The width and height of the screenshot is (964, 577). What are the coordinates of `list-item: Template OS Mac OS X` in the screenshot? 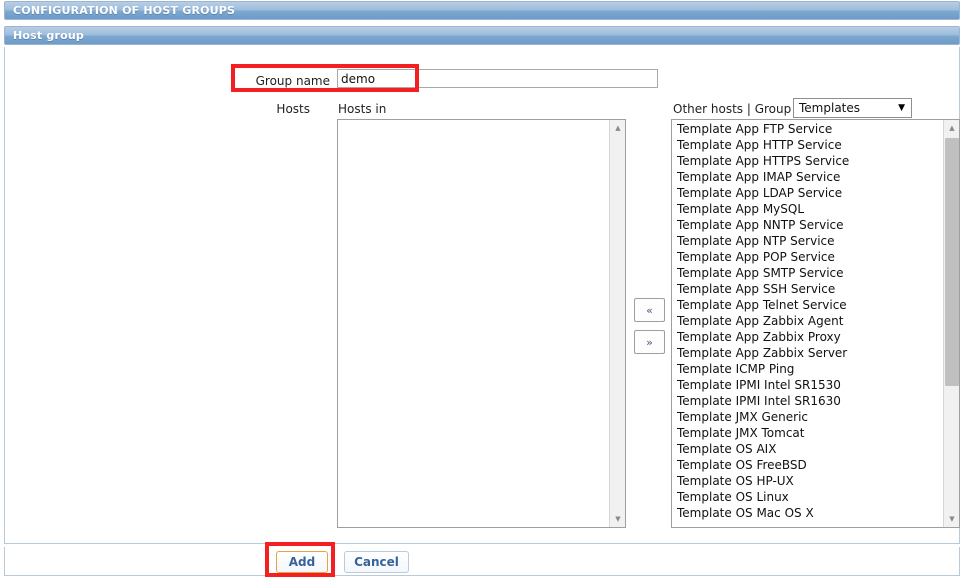 It's located at (809, 513).